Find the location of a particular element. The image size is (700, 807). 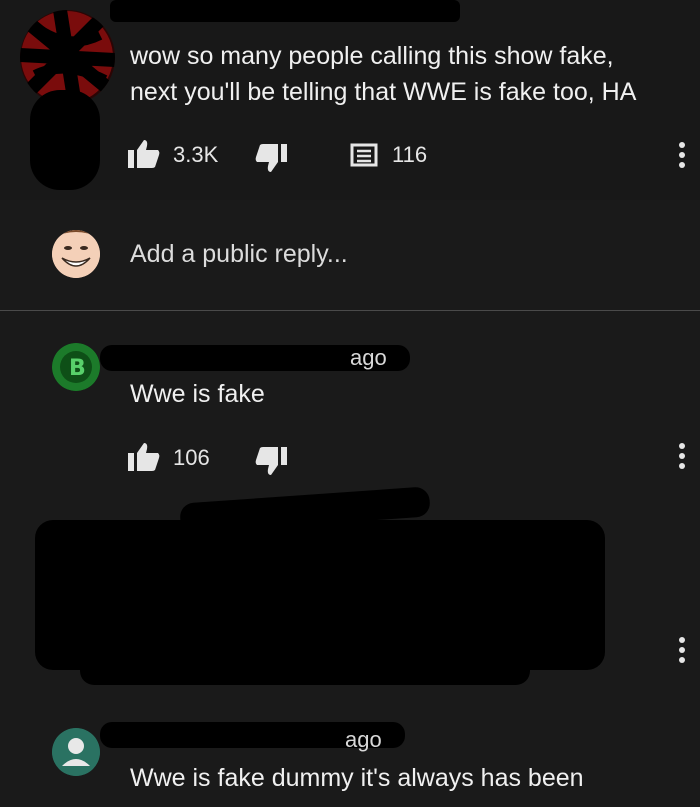

top-comment-reply-count: 116 is located at coordinates (409, 155).